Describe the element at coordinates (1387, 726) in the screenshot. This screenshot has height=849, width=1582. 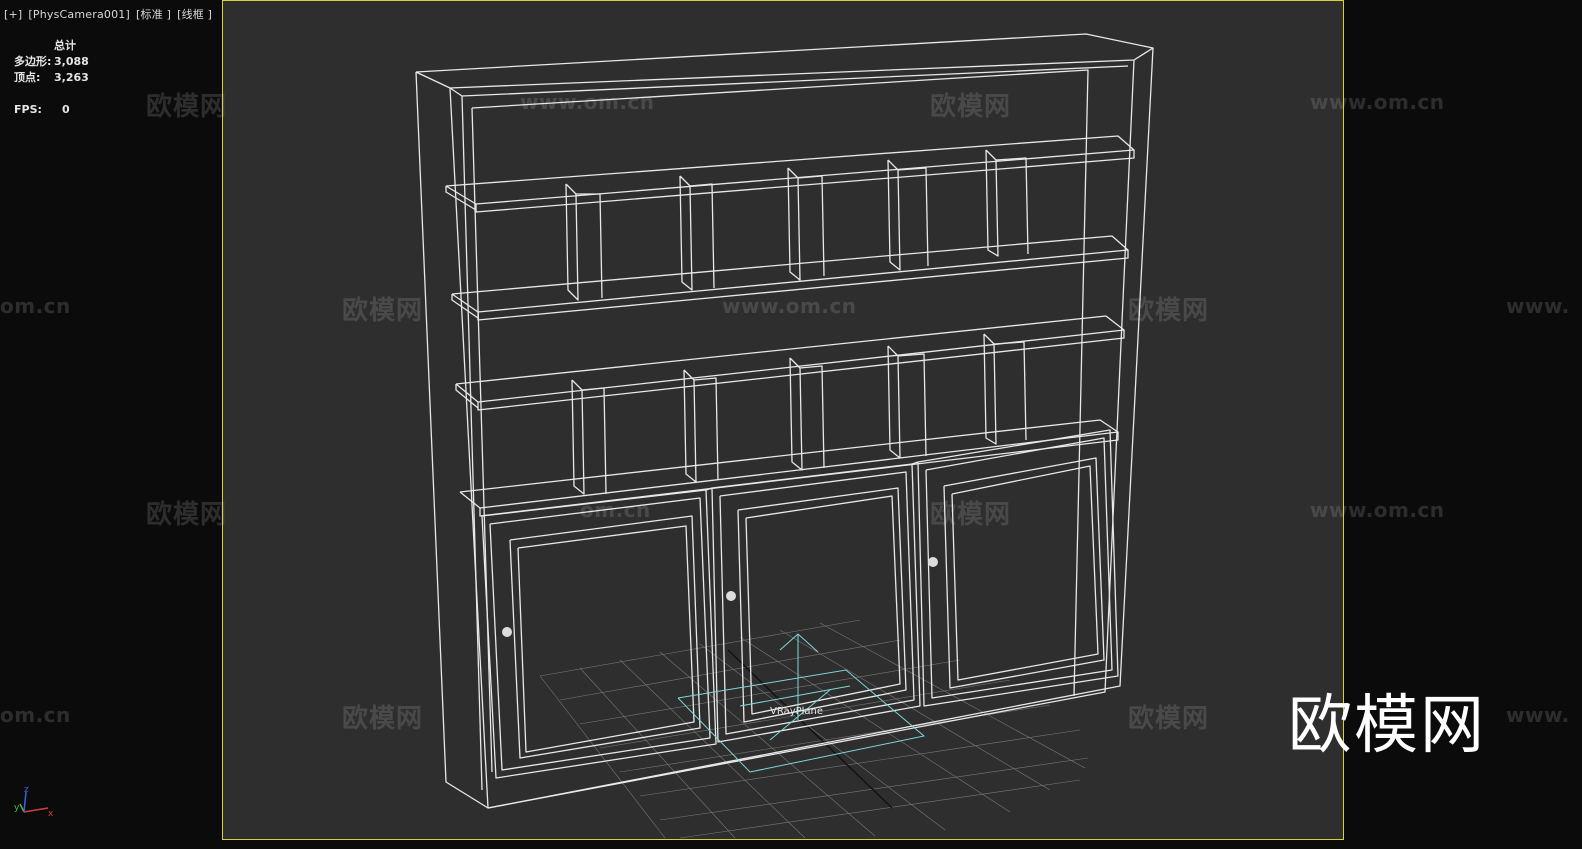
I see `brand-logo: 欧模网` at that location.